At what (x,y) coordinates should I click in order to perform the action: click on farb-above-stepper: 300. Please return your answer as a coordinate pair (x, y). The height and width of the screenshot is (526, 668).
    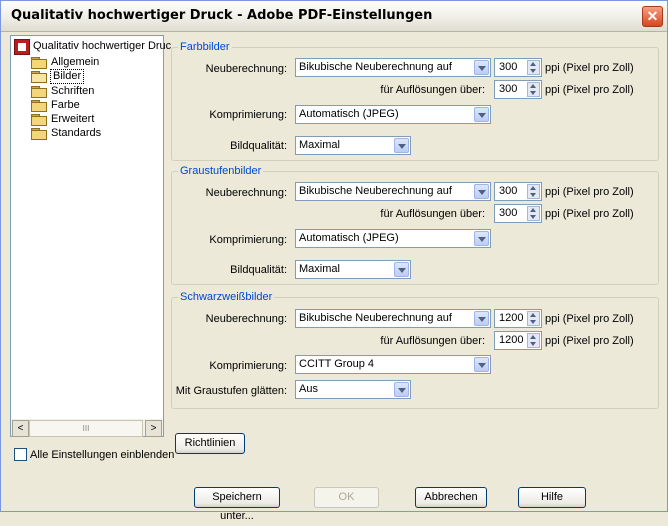
    Looking at the image, I should click on (518, 89).